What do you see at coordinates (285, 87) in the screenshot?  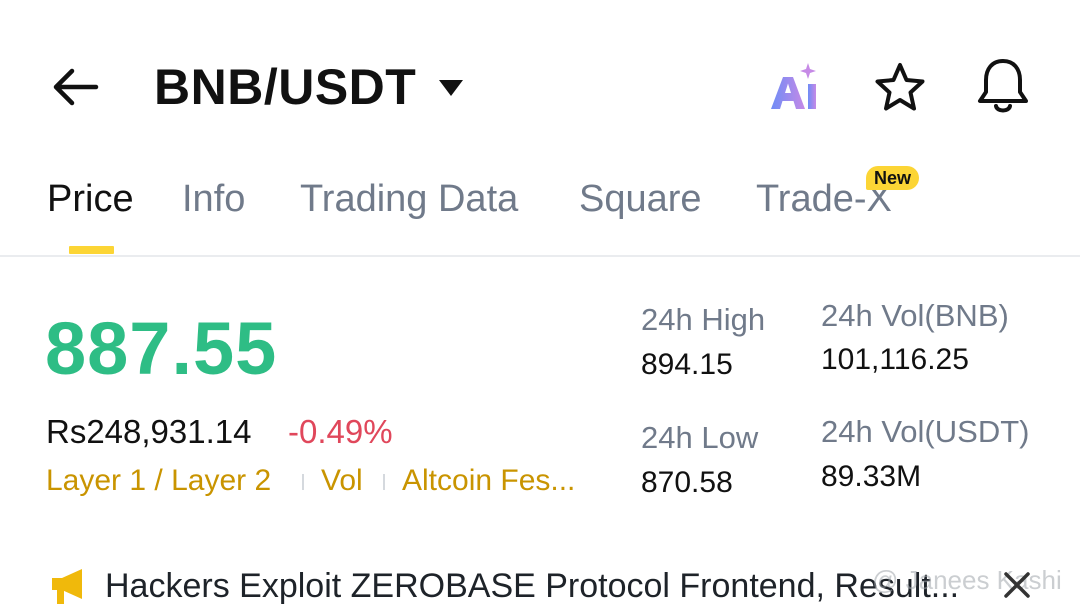 I see `pair-title: BNB/USDT` at bounding box center [285, 87].